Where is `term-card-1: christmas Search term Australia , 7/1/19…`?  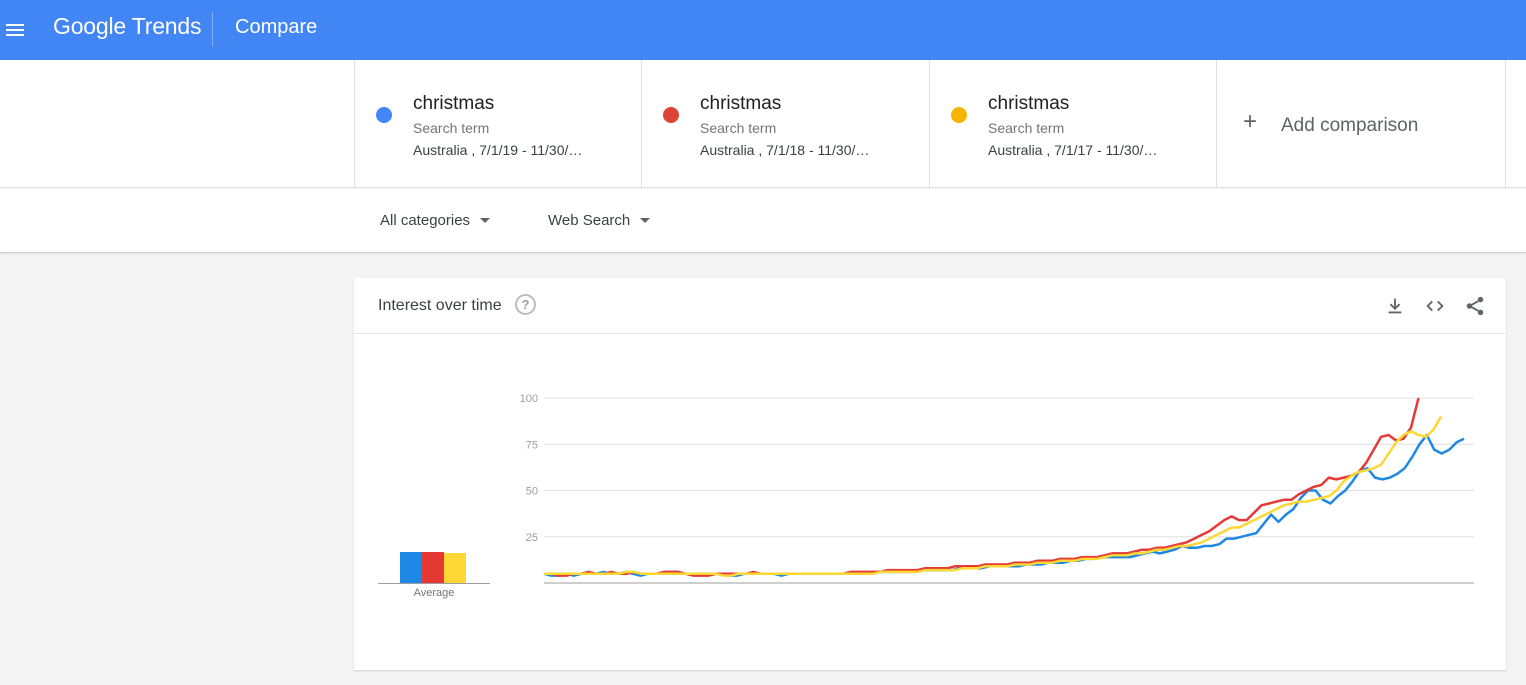
term-card-1: christmas Search term Australia , 7/1/19… is located at coordinates (498, 124).